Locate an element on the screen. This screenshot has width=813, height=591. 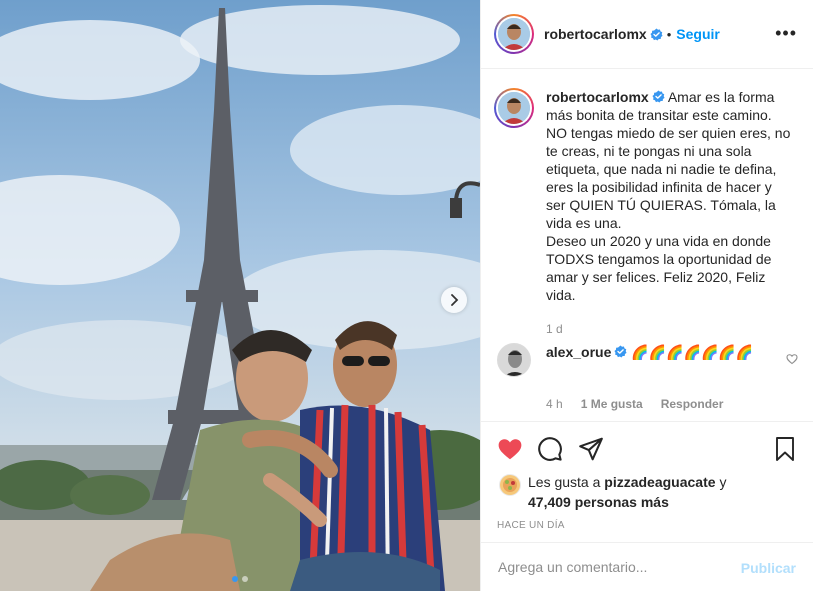
comment-text-block: alex_orue 🌈🌈🌈🌈🌈🌈🌈 is located at coordinates (656, 360).